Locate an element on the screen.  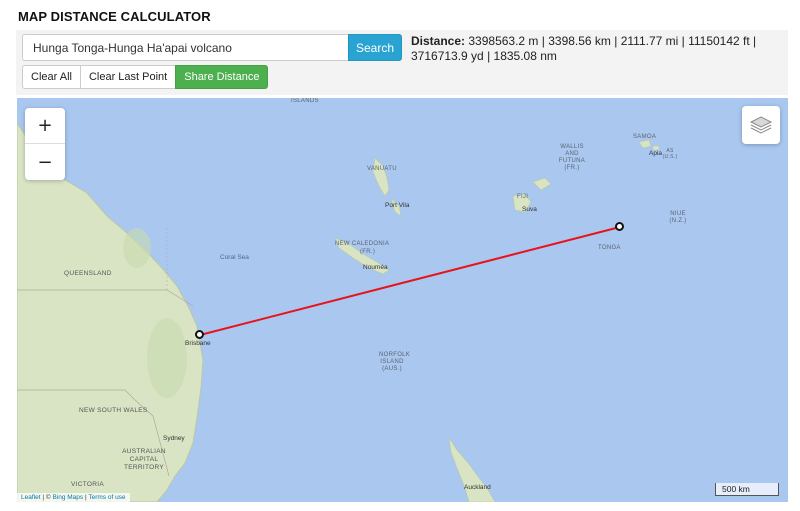
map-label-suva: Suva is located at coordinates (529, 209).